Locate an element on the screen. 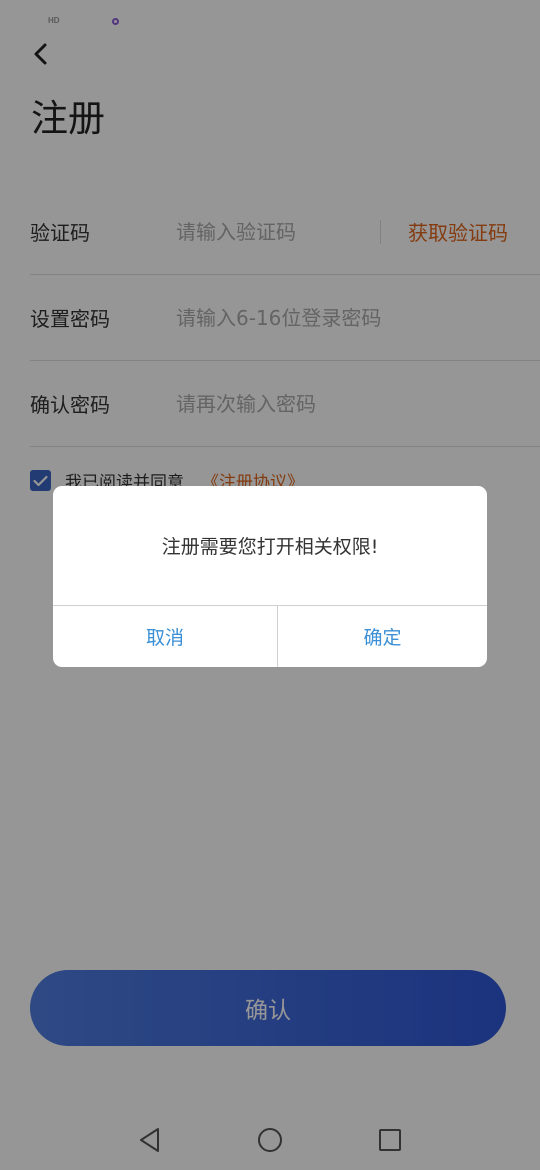 Image resolution: width=540 pixels, height=1170 pixels. dialog-message: 注册需要您打开相关权限! is located at coordinates (270, 546).